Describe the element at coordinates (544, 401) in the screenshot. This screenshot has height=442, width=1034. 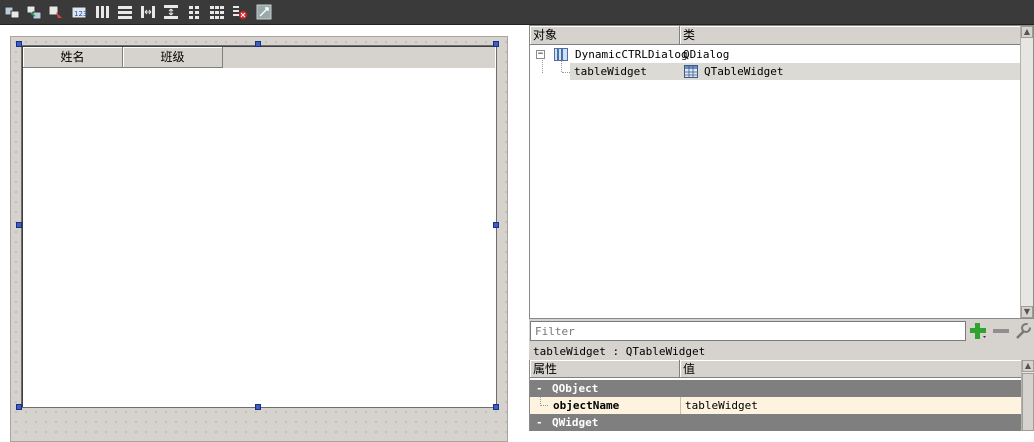
I see `tree-branch-line` at that location.